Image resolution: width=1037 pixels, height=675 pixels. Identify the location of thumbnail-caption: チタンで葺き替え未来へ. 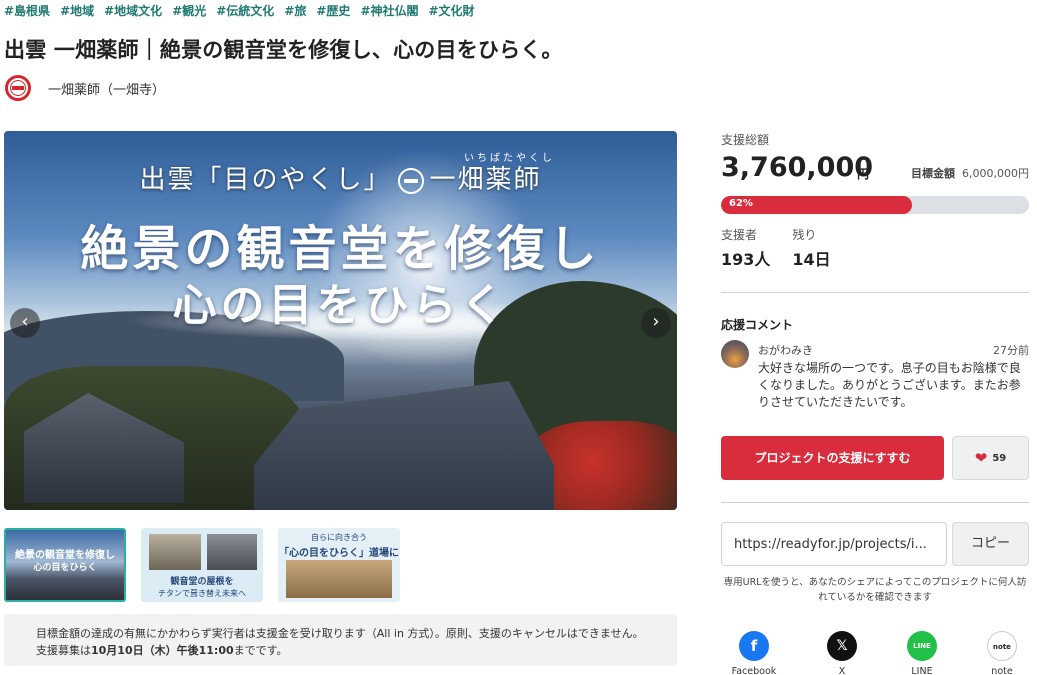
(202, 593).